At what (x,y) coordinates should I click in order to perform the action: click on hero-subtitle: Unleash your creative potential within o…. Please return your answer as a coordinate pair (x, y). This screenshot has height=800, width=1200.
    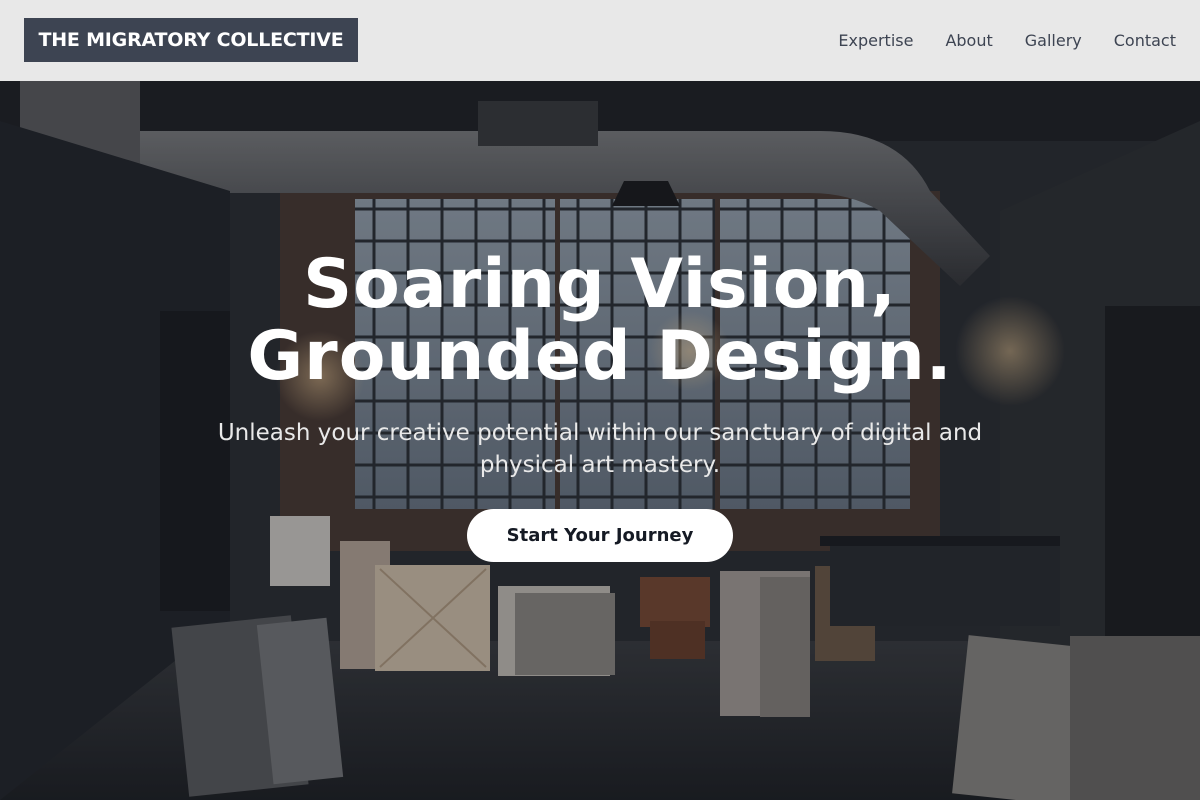
    Looking at the image, I should click on (600, 449).